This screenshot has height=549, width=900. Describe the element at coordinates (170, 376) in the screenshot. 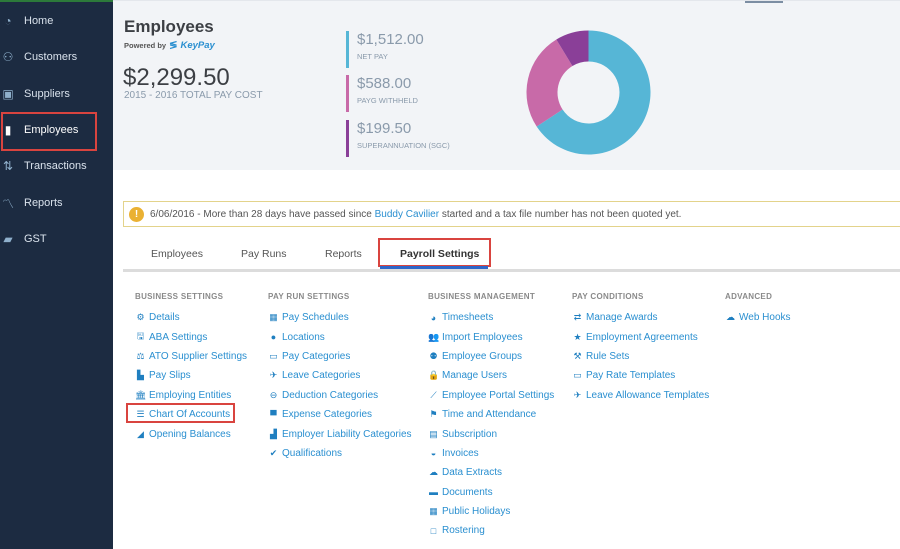

I see `link-label: Pay Slips` at that location.